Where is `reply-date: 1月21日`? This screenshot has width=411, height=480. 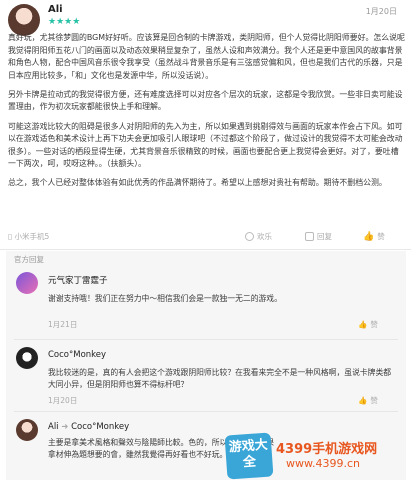 reply-date: 1月21日 is located at coordinates (63, 324).